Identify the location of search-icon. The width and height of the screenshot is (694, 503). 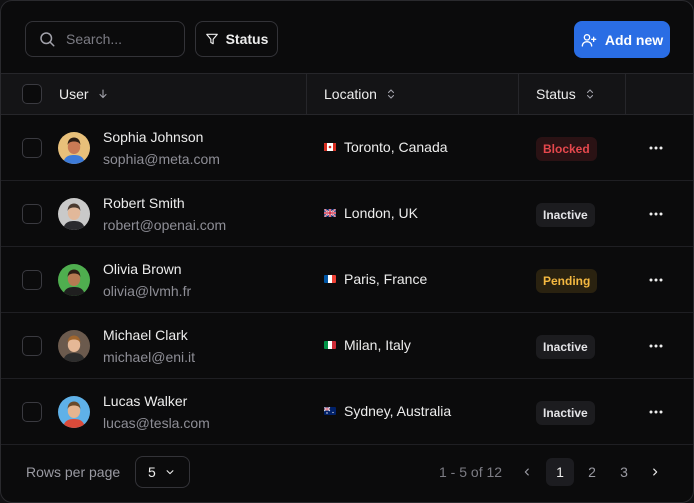
(47, 39).